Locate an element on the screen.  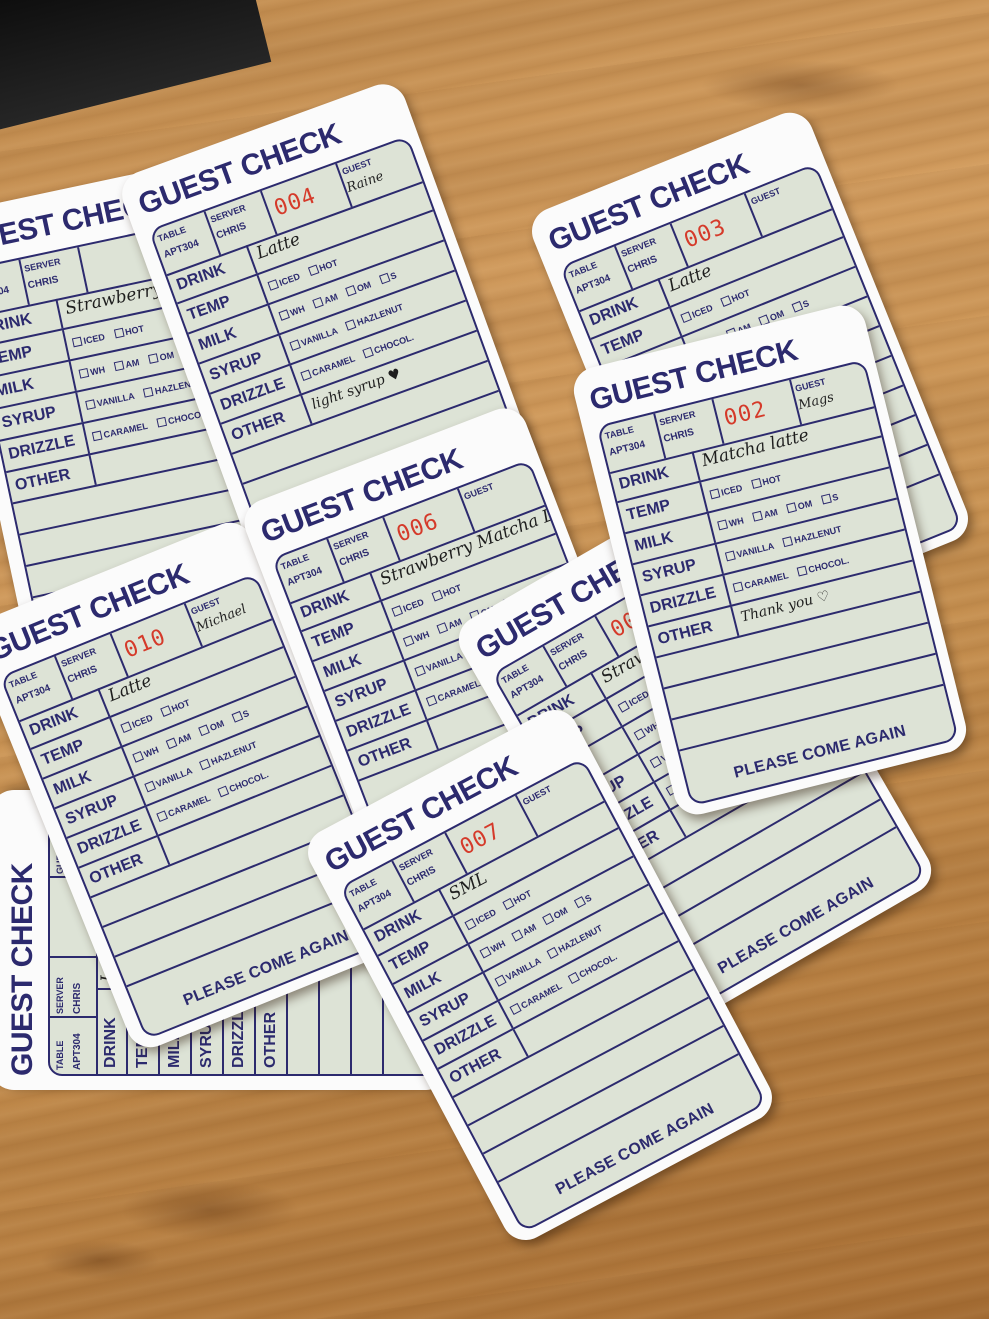
option-label: OM is located at coordinates (805, 505).